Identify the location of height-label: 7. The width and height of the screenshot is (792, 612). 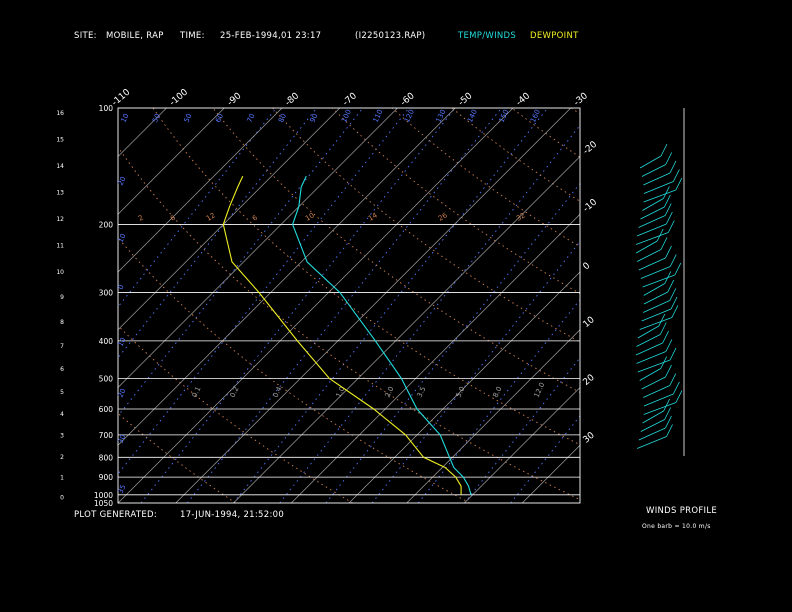
(62, 346).